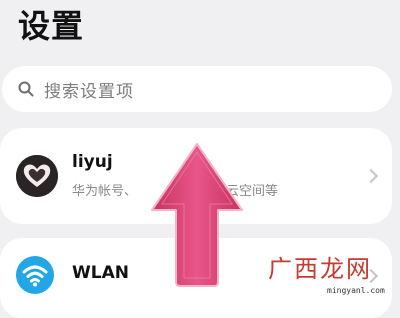 Image resolution: width=400 pixels, height=318 pixels. I want to click on avatar, so click(37, 176).